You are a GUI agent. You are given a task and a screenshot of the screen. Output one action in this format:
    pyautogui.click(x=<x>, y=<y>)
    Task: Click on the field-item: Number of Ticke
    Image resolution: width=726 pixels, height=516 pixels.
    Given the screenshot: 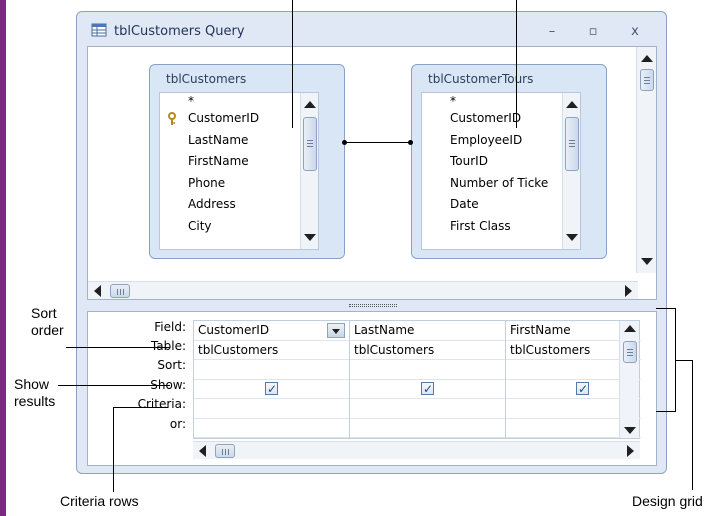 What is the action you would take?
    pyautogui.click(x=501, y=184)
    